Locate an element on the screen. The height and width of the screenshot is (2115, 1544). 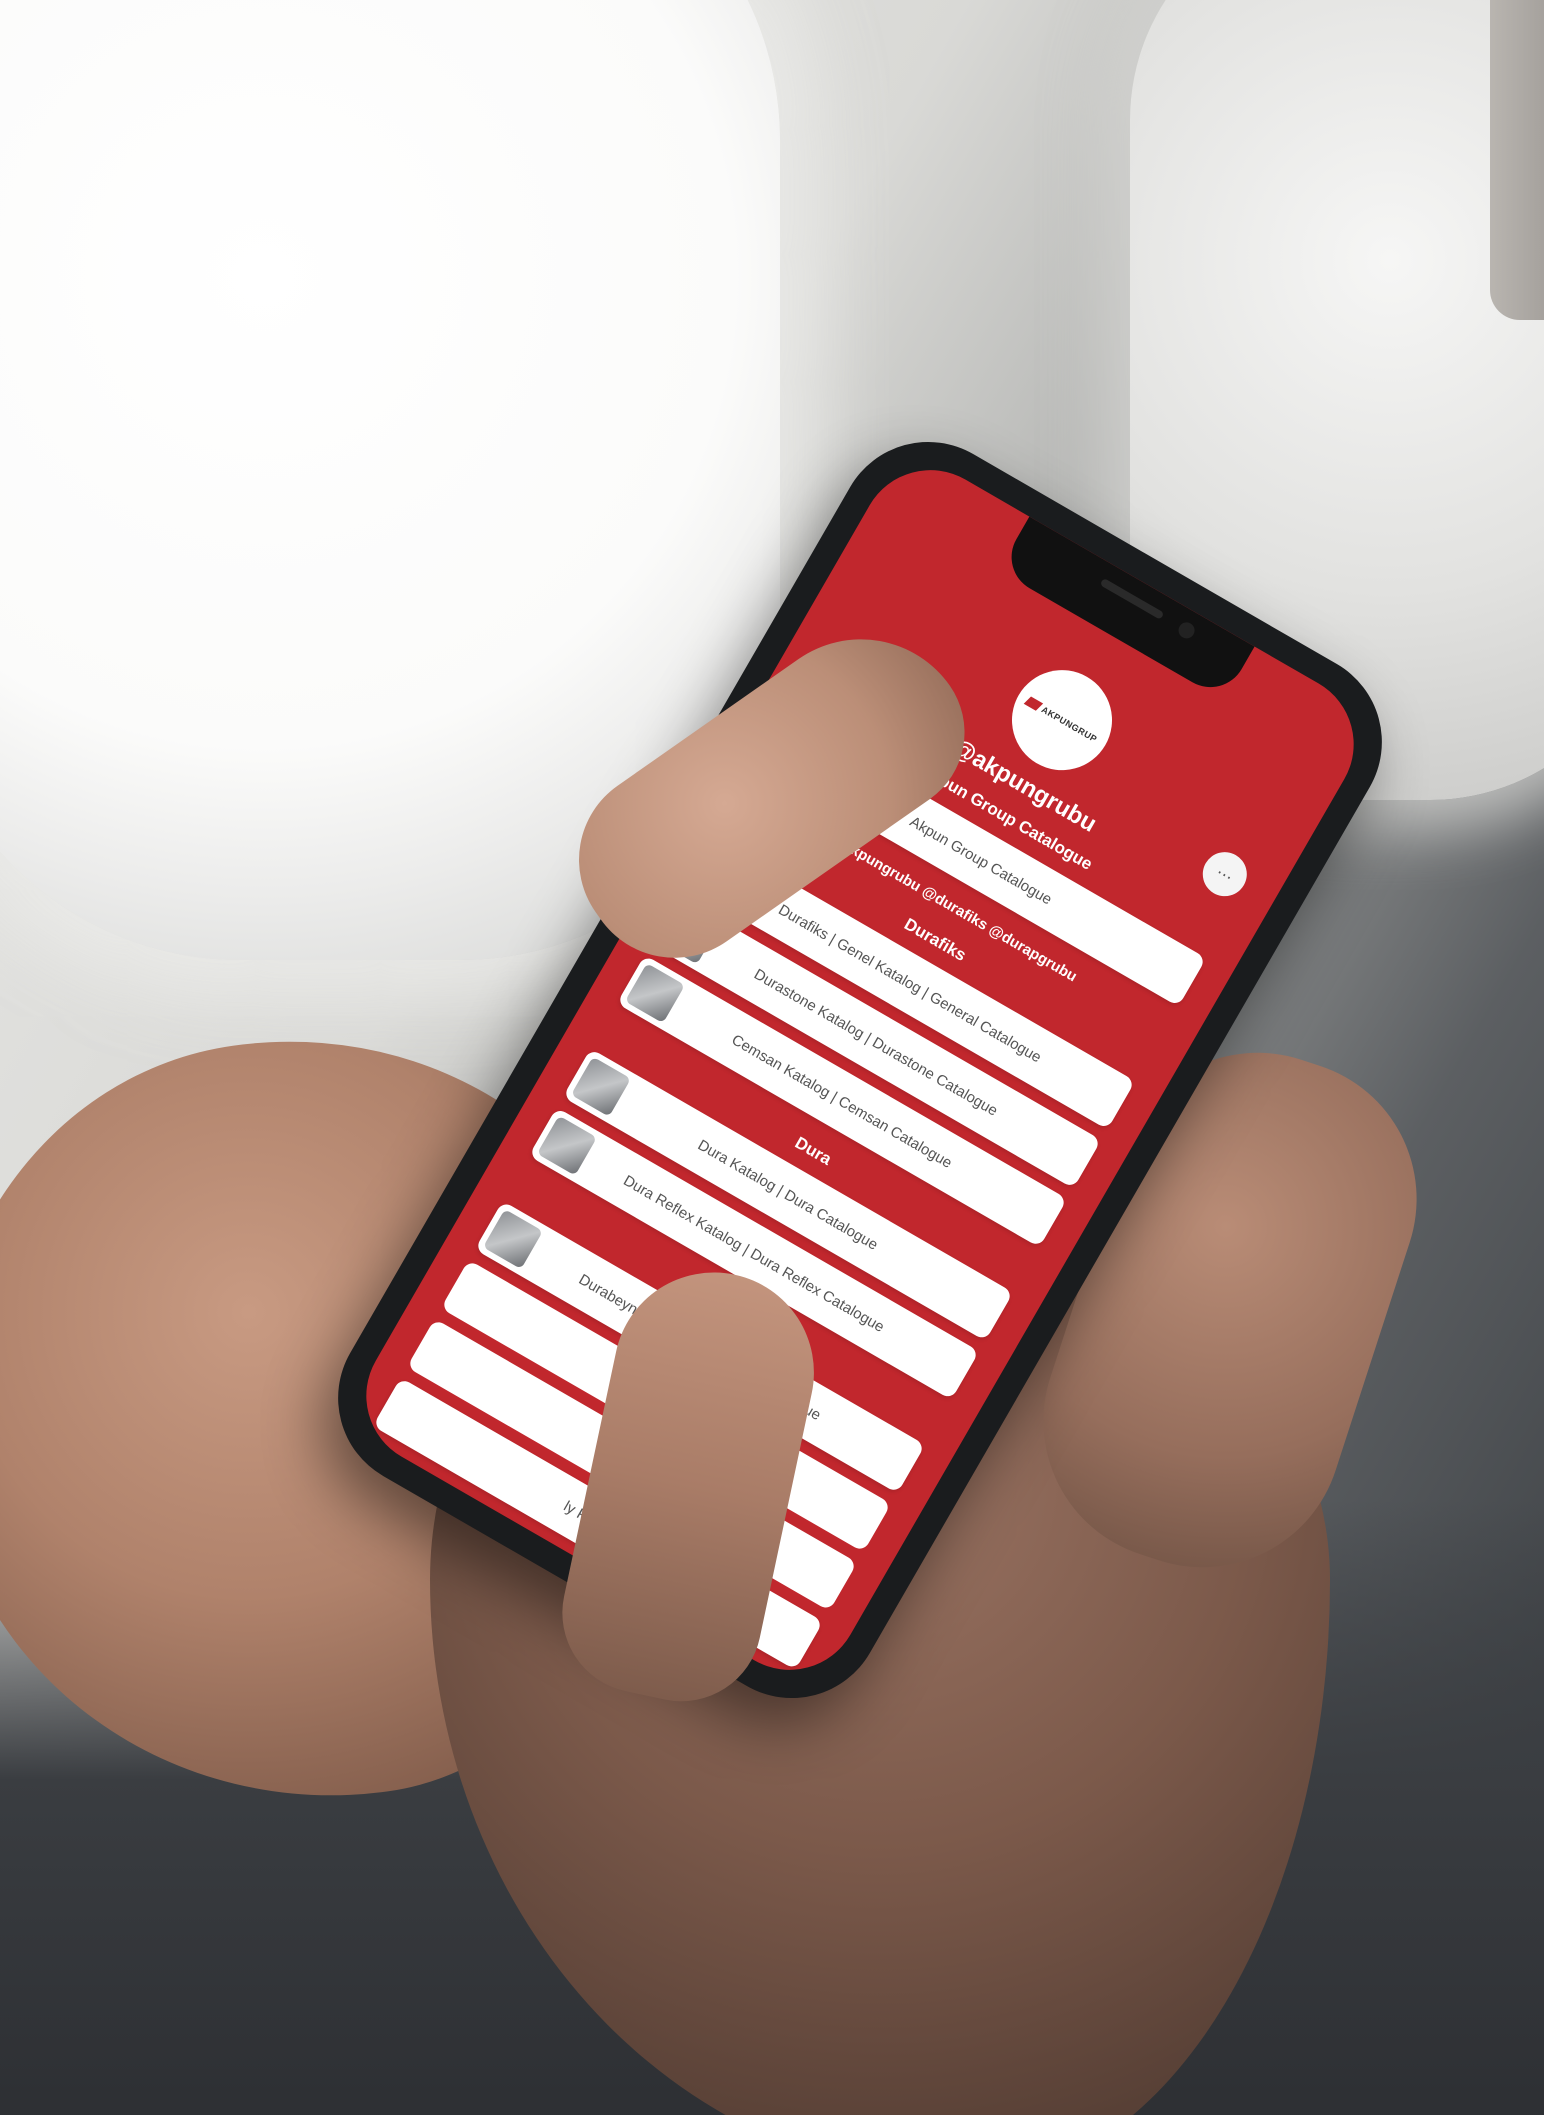
logo-mark-icon is located at coordinates (1033, 703).